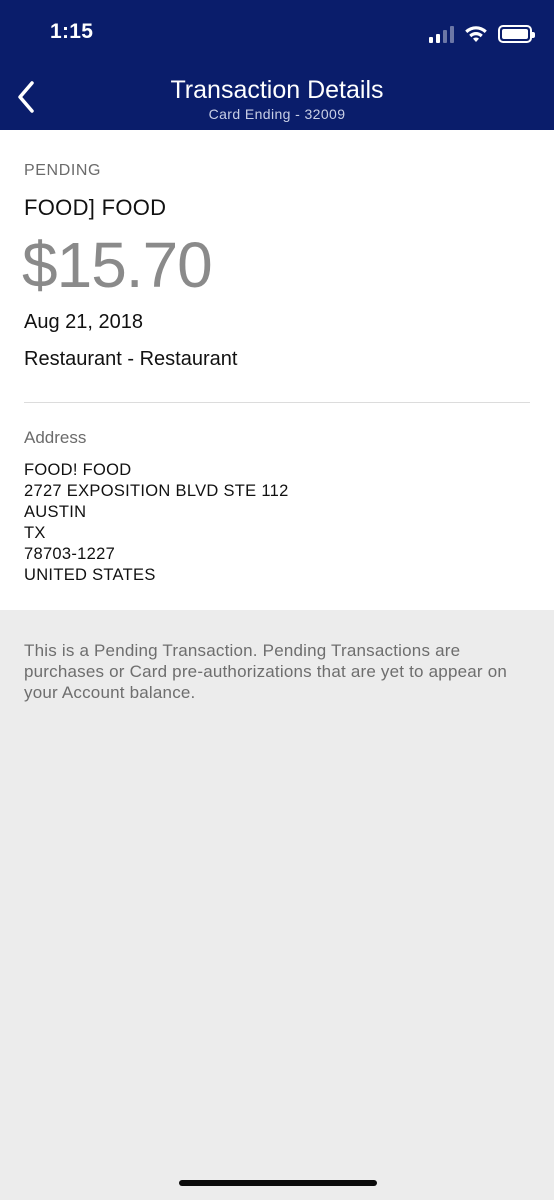 This screenshot has height=1200, width=554. What do you see at coordinates (277, 114) in the screenshot?
I see `card-ending-subtitle: Card Ending - 32009` at bounding box center [277, 114].